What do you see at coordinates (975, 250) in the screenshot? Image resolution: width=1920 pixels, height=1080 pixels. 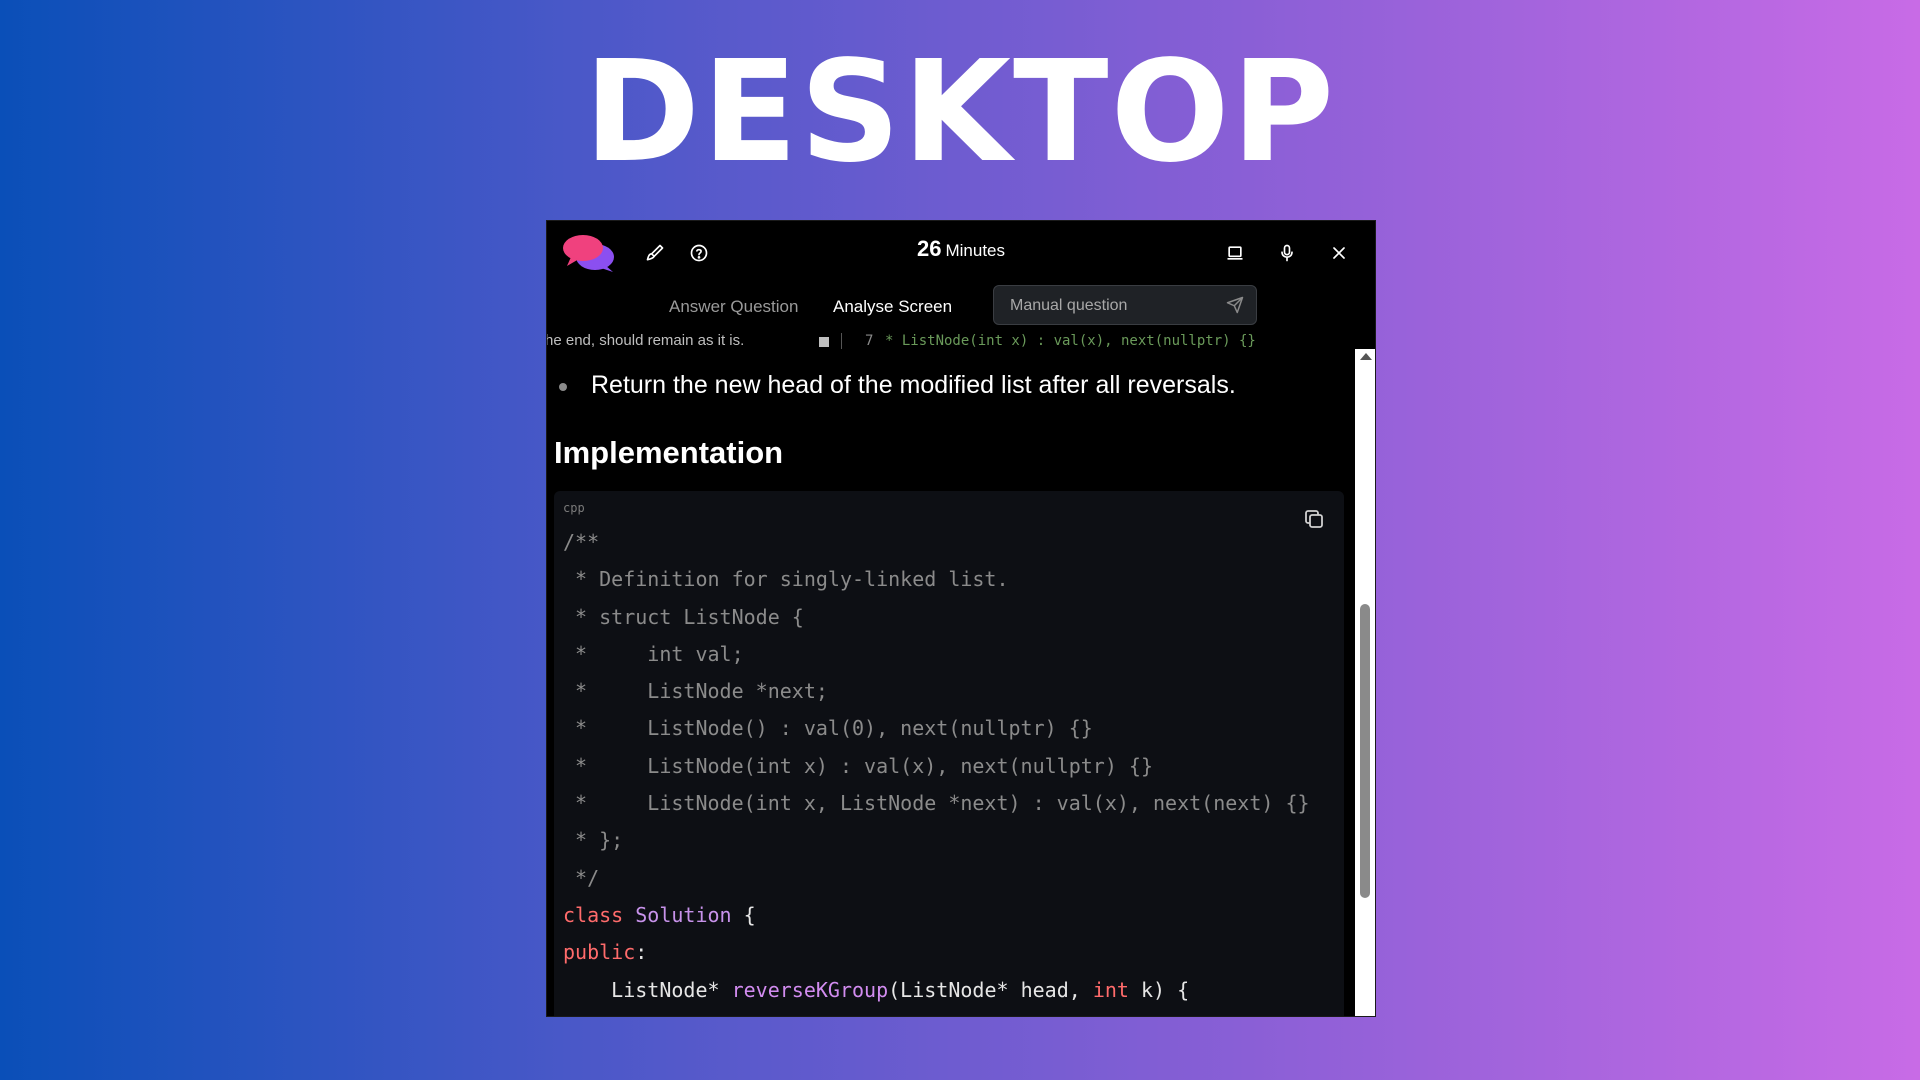 I see `timer-unit: Minutes` at bounding box center [975, 250].